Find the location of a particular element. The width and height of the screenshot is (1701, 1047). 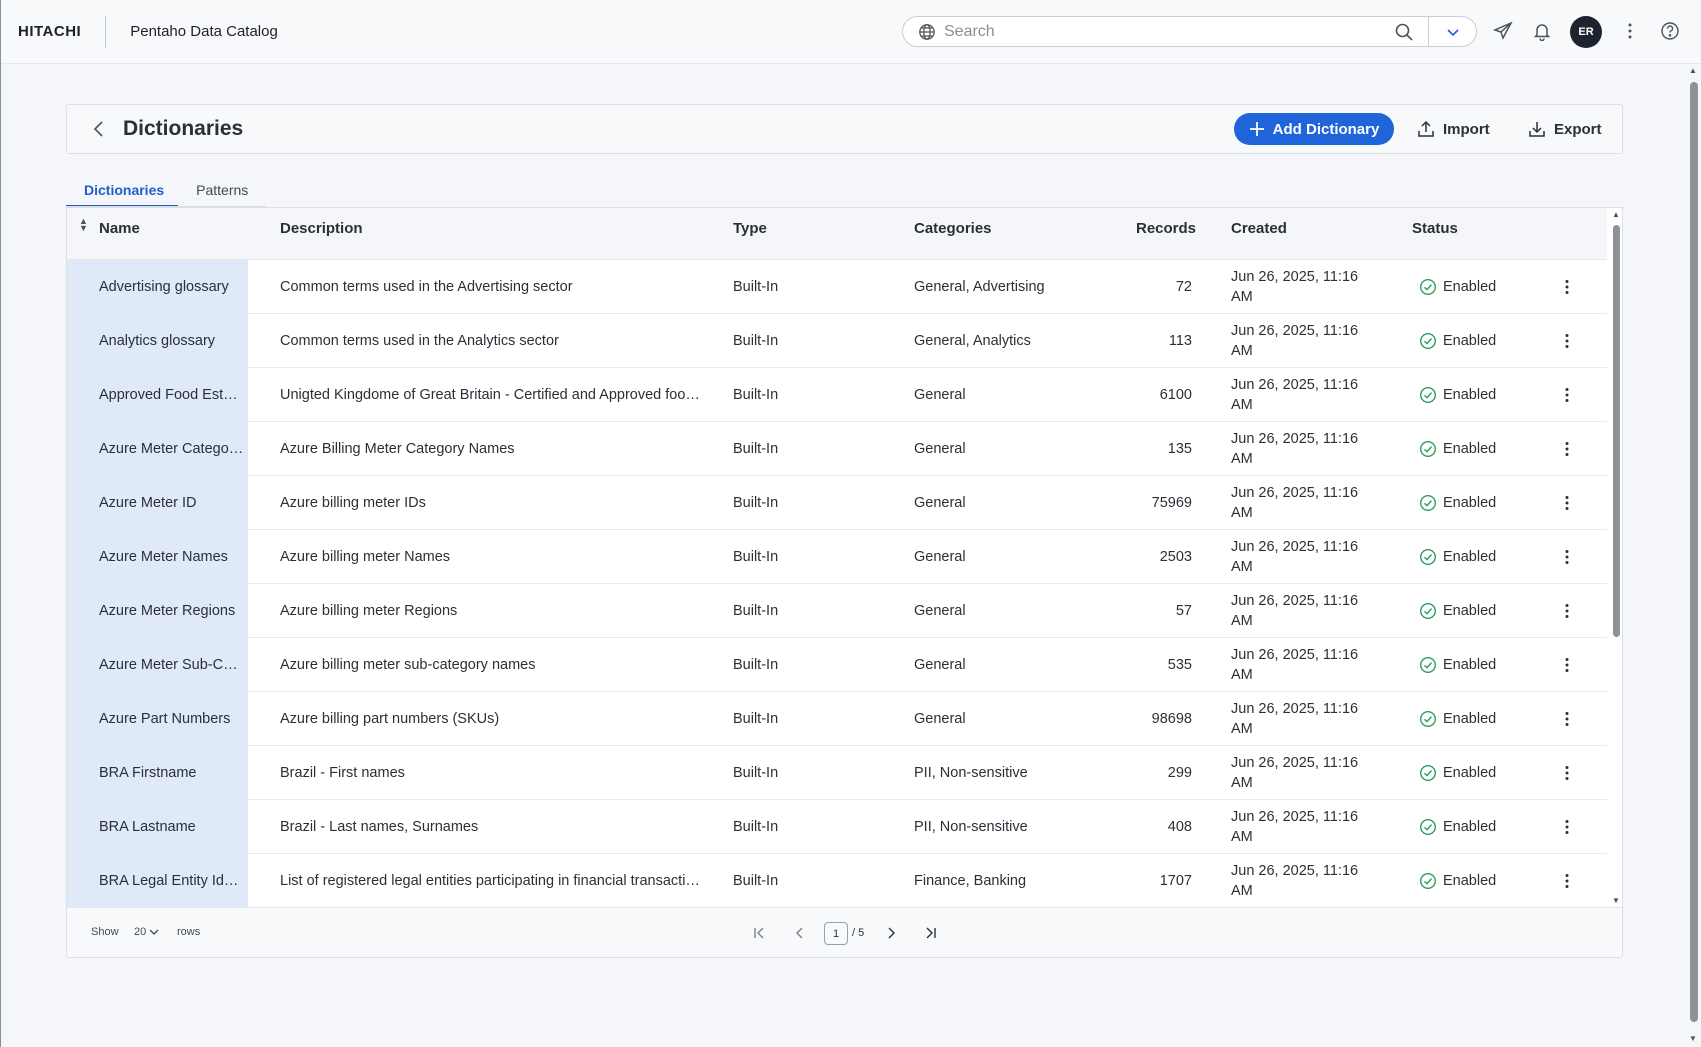

page-scrollbar: ▲ ▼ is located at coordinates (1693, 555).